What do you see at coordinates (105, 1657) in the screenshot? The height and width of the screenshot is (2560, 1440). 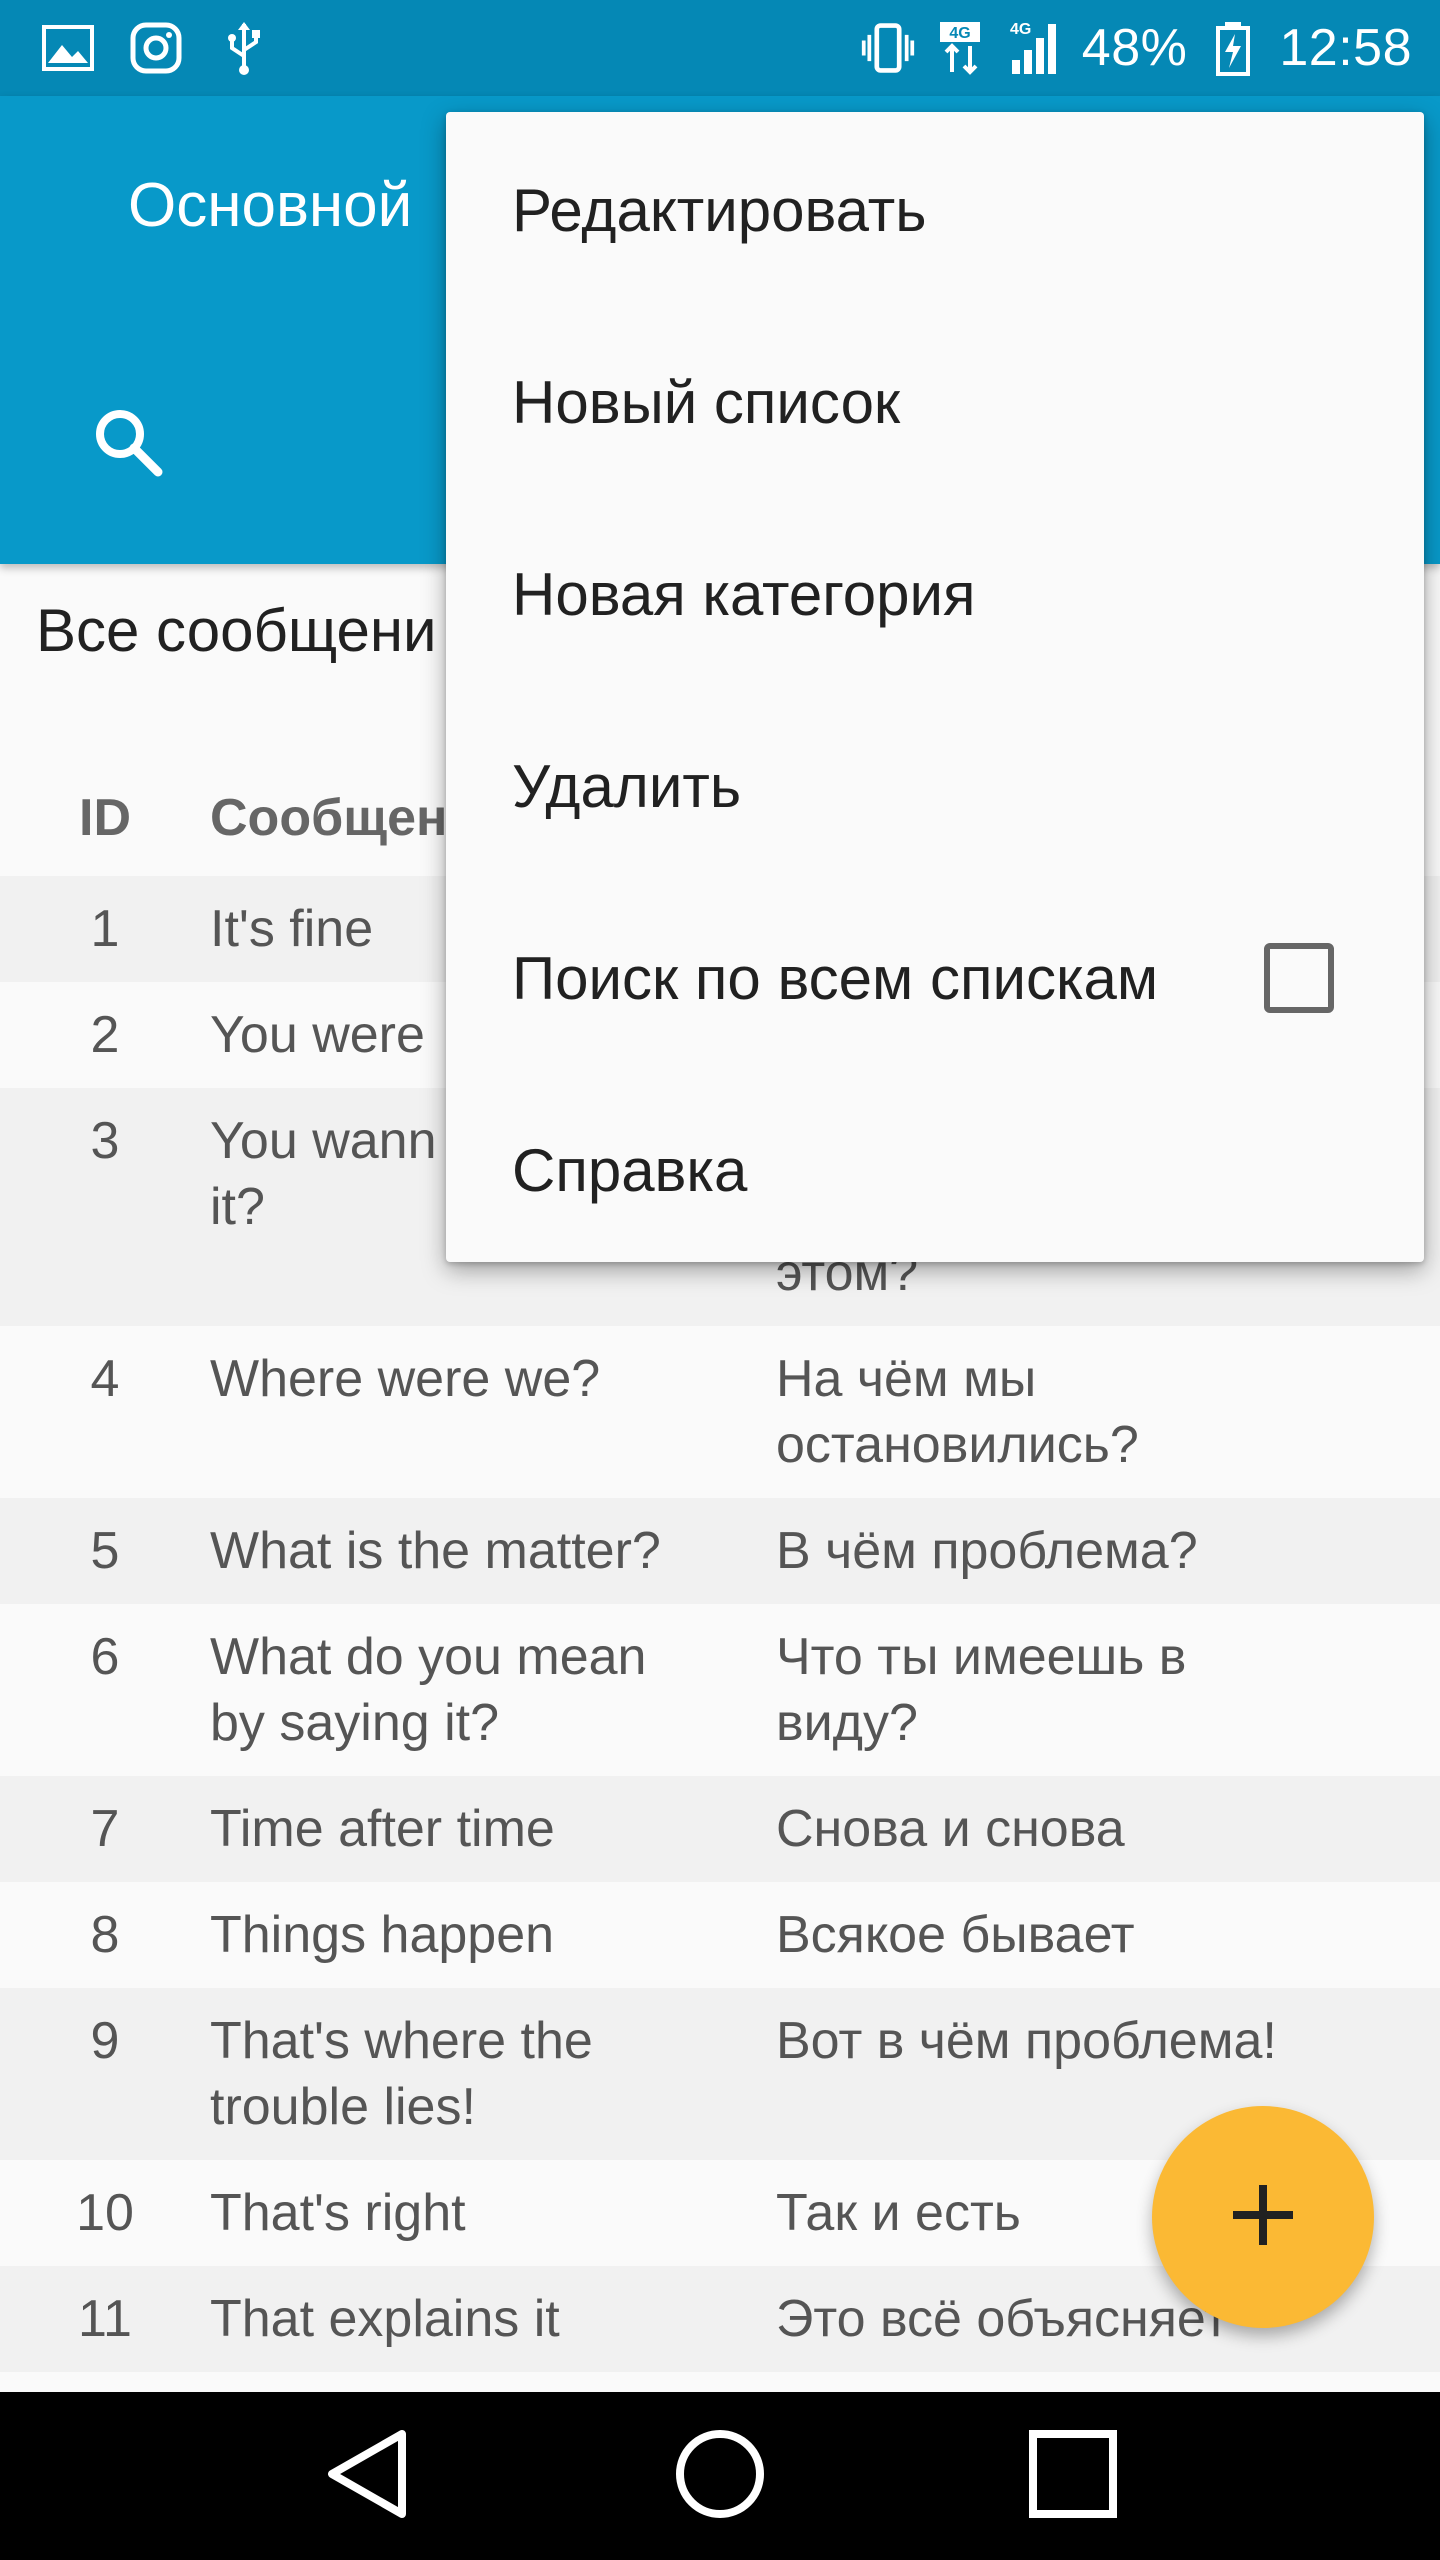 I see `row-id: 6` at bounding box center [105, 1657].